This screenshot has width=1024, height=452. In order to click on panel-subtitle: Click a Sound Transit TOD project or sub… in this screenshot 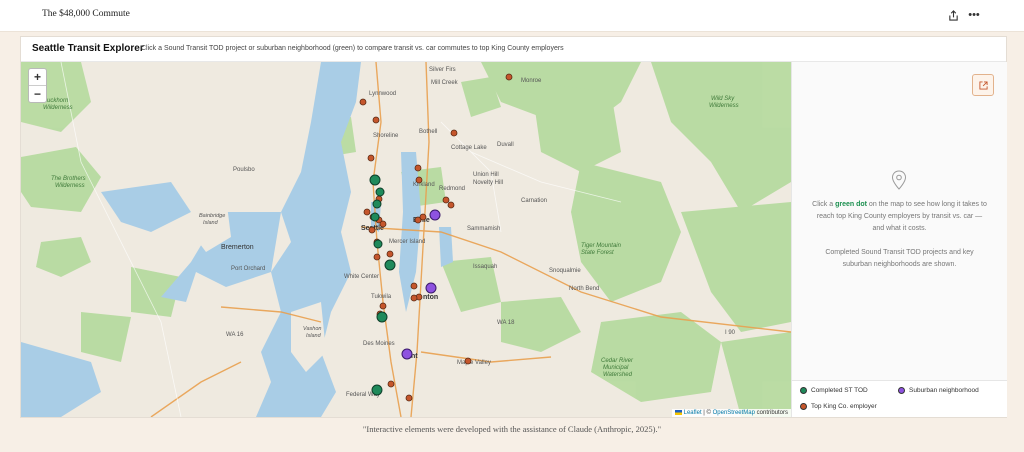, I will do `click(352, 48)`.